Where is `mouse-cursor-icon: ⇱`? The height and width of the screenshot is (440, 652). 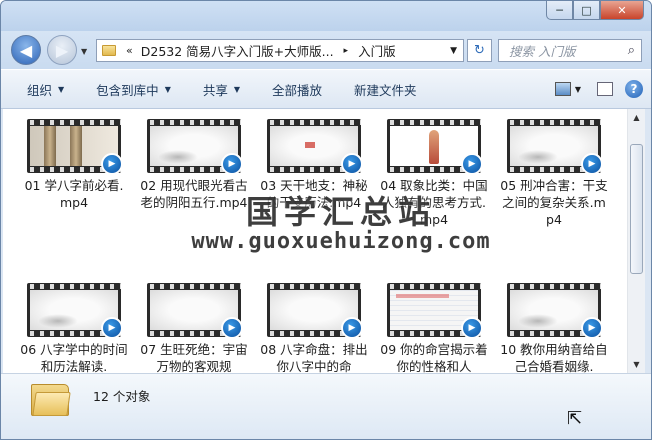
mouse-cursor-icon: ⇱ is located at coordinates (575, 418).